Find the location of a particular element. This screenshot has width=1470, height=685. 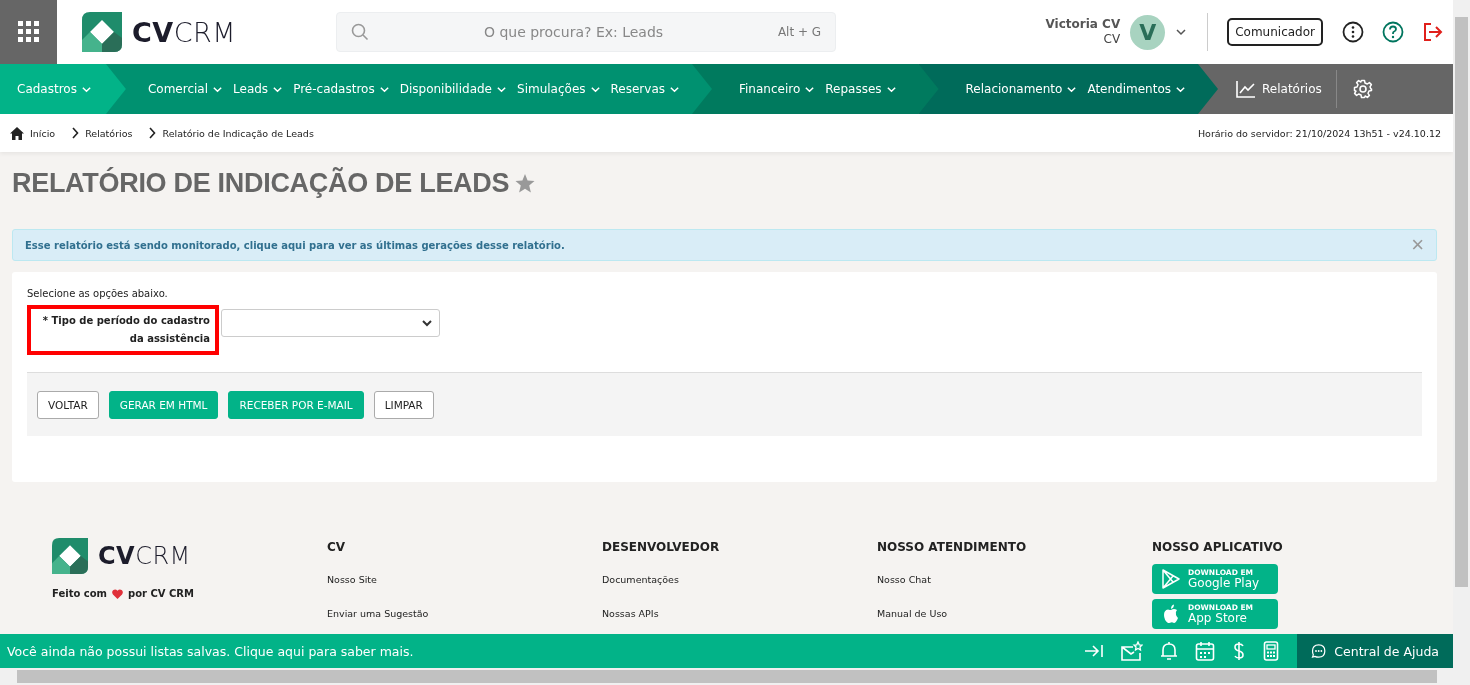

nav-menu-item: Relacionamento is located at coordinates (1021, 89).